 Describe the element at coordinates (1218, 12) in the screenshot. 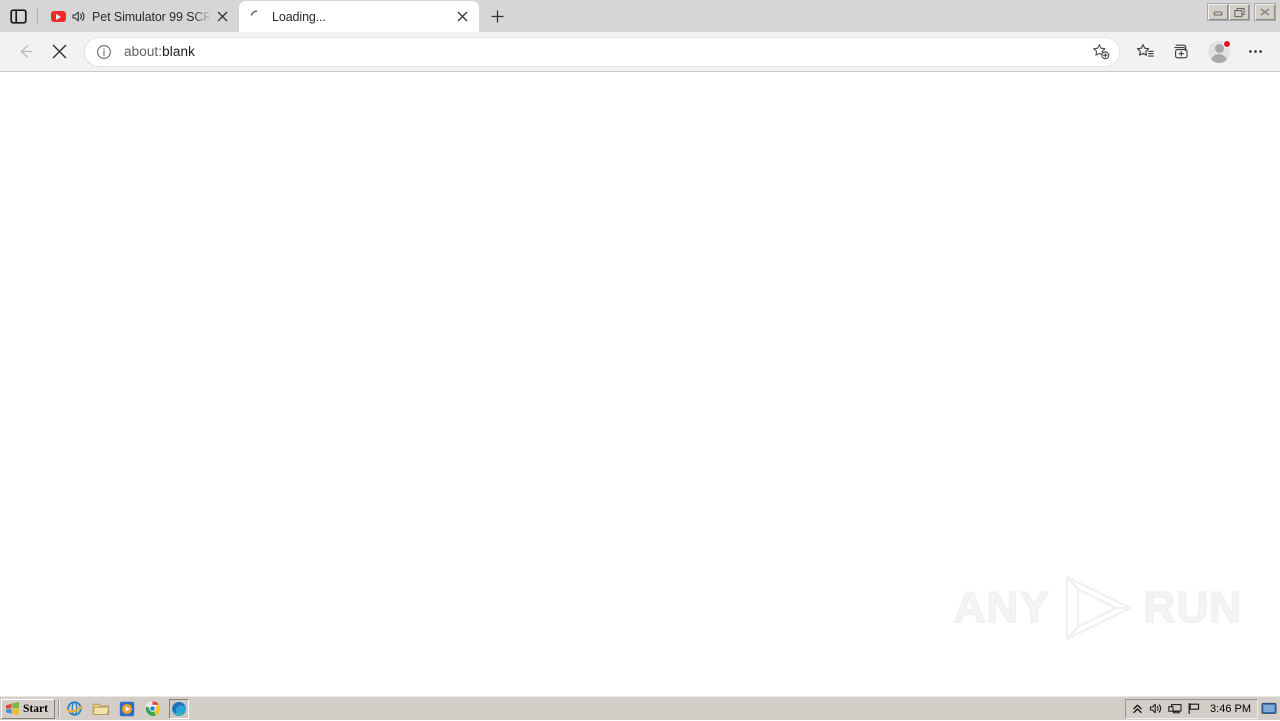

I see `minimize-button` at that location.